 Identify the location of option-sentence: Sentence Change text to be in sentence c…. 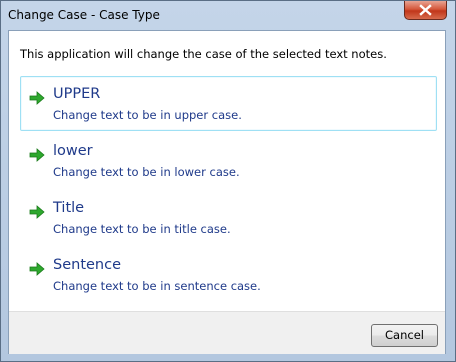
(228, 274).